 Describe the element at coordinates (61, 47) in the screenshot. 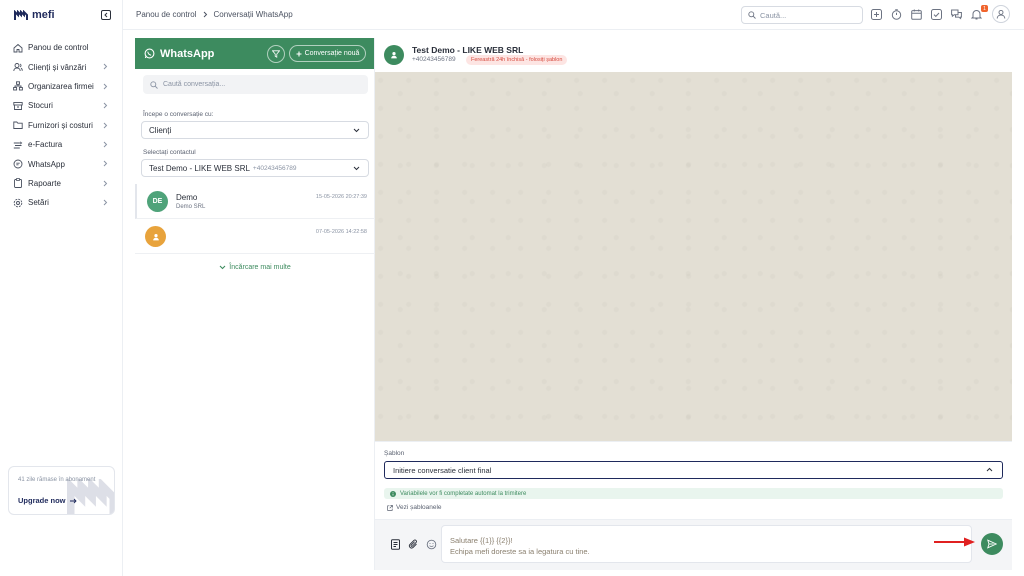

I see `sidebar-item-panou: Panou de control` at that location.